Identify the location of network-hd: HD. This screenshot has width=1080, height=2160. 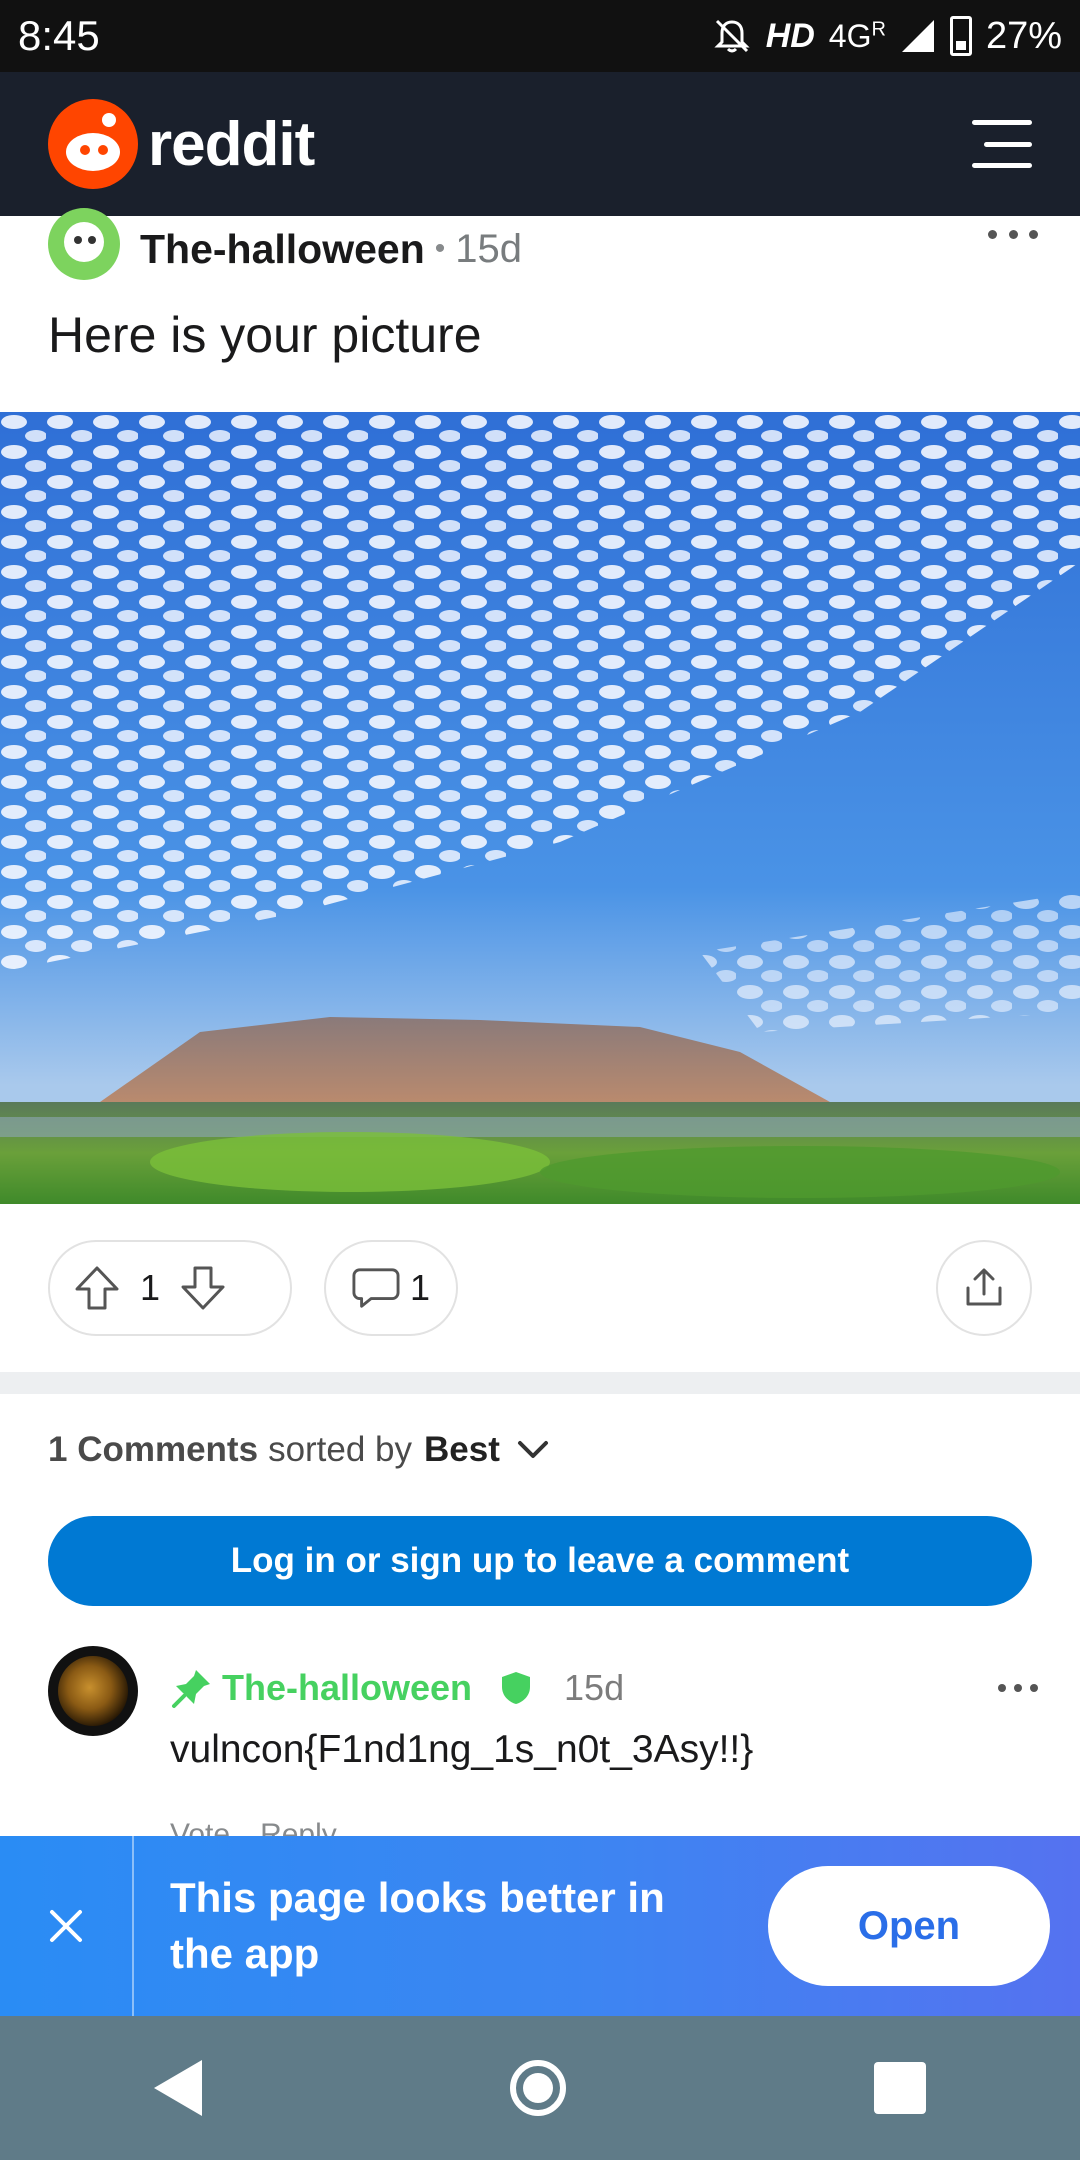
(790, 35).